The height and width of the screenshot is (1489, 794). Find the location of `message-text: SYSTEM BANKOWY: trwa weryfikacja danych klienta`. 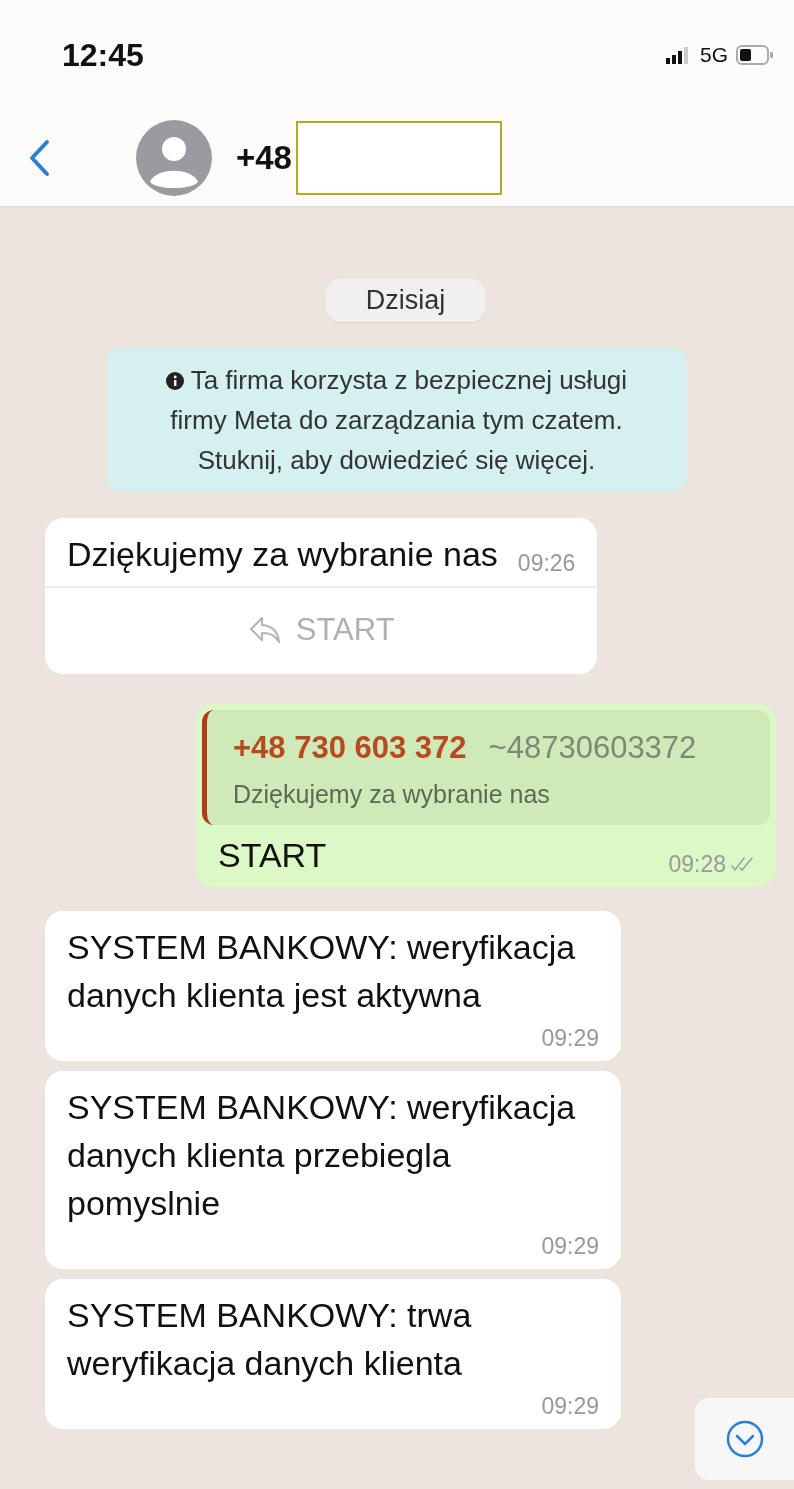

message-text: SYSTEM BANKOWY: trwa weryfikacja danych klienta is located at coordinates (270, 1339).